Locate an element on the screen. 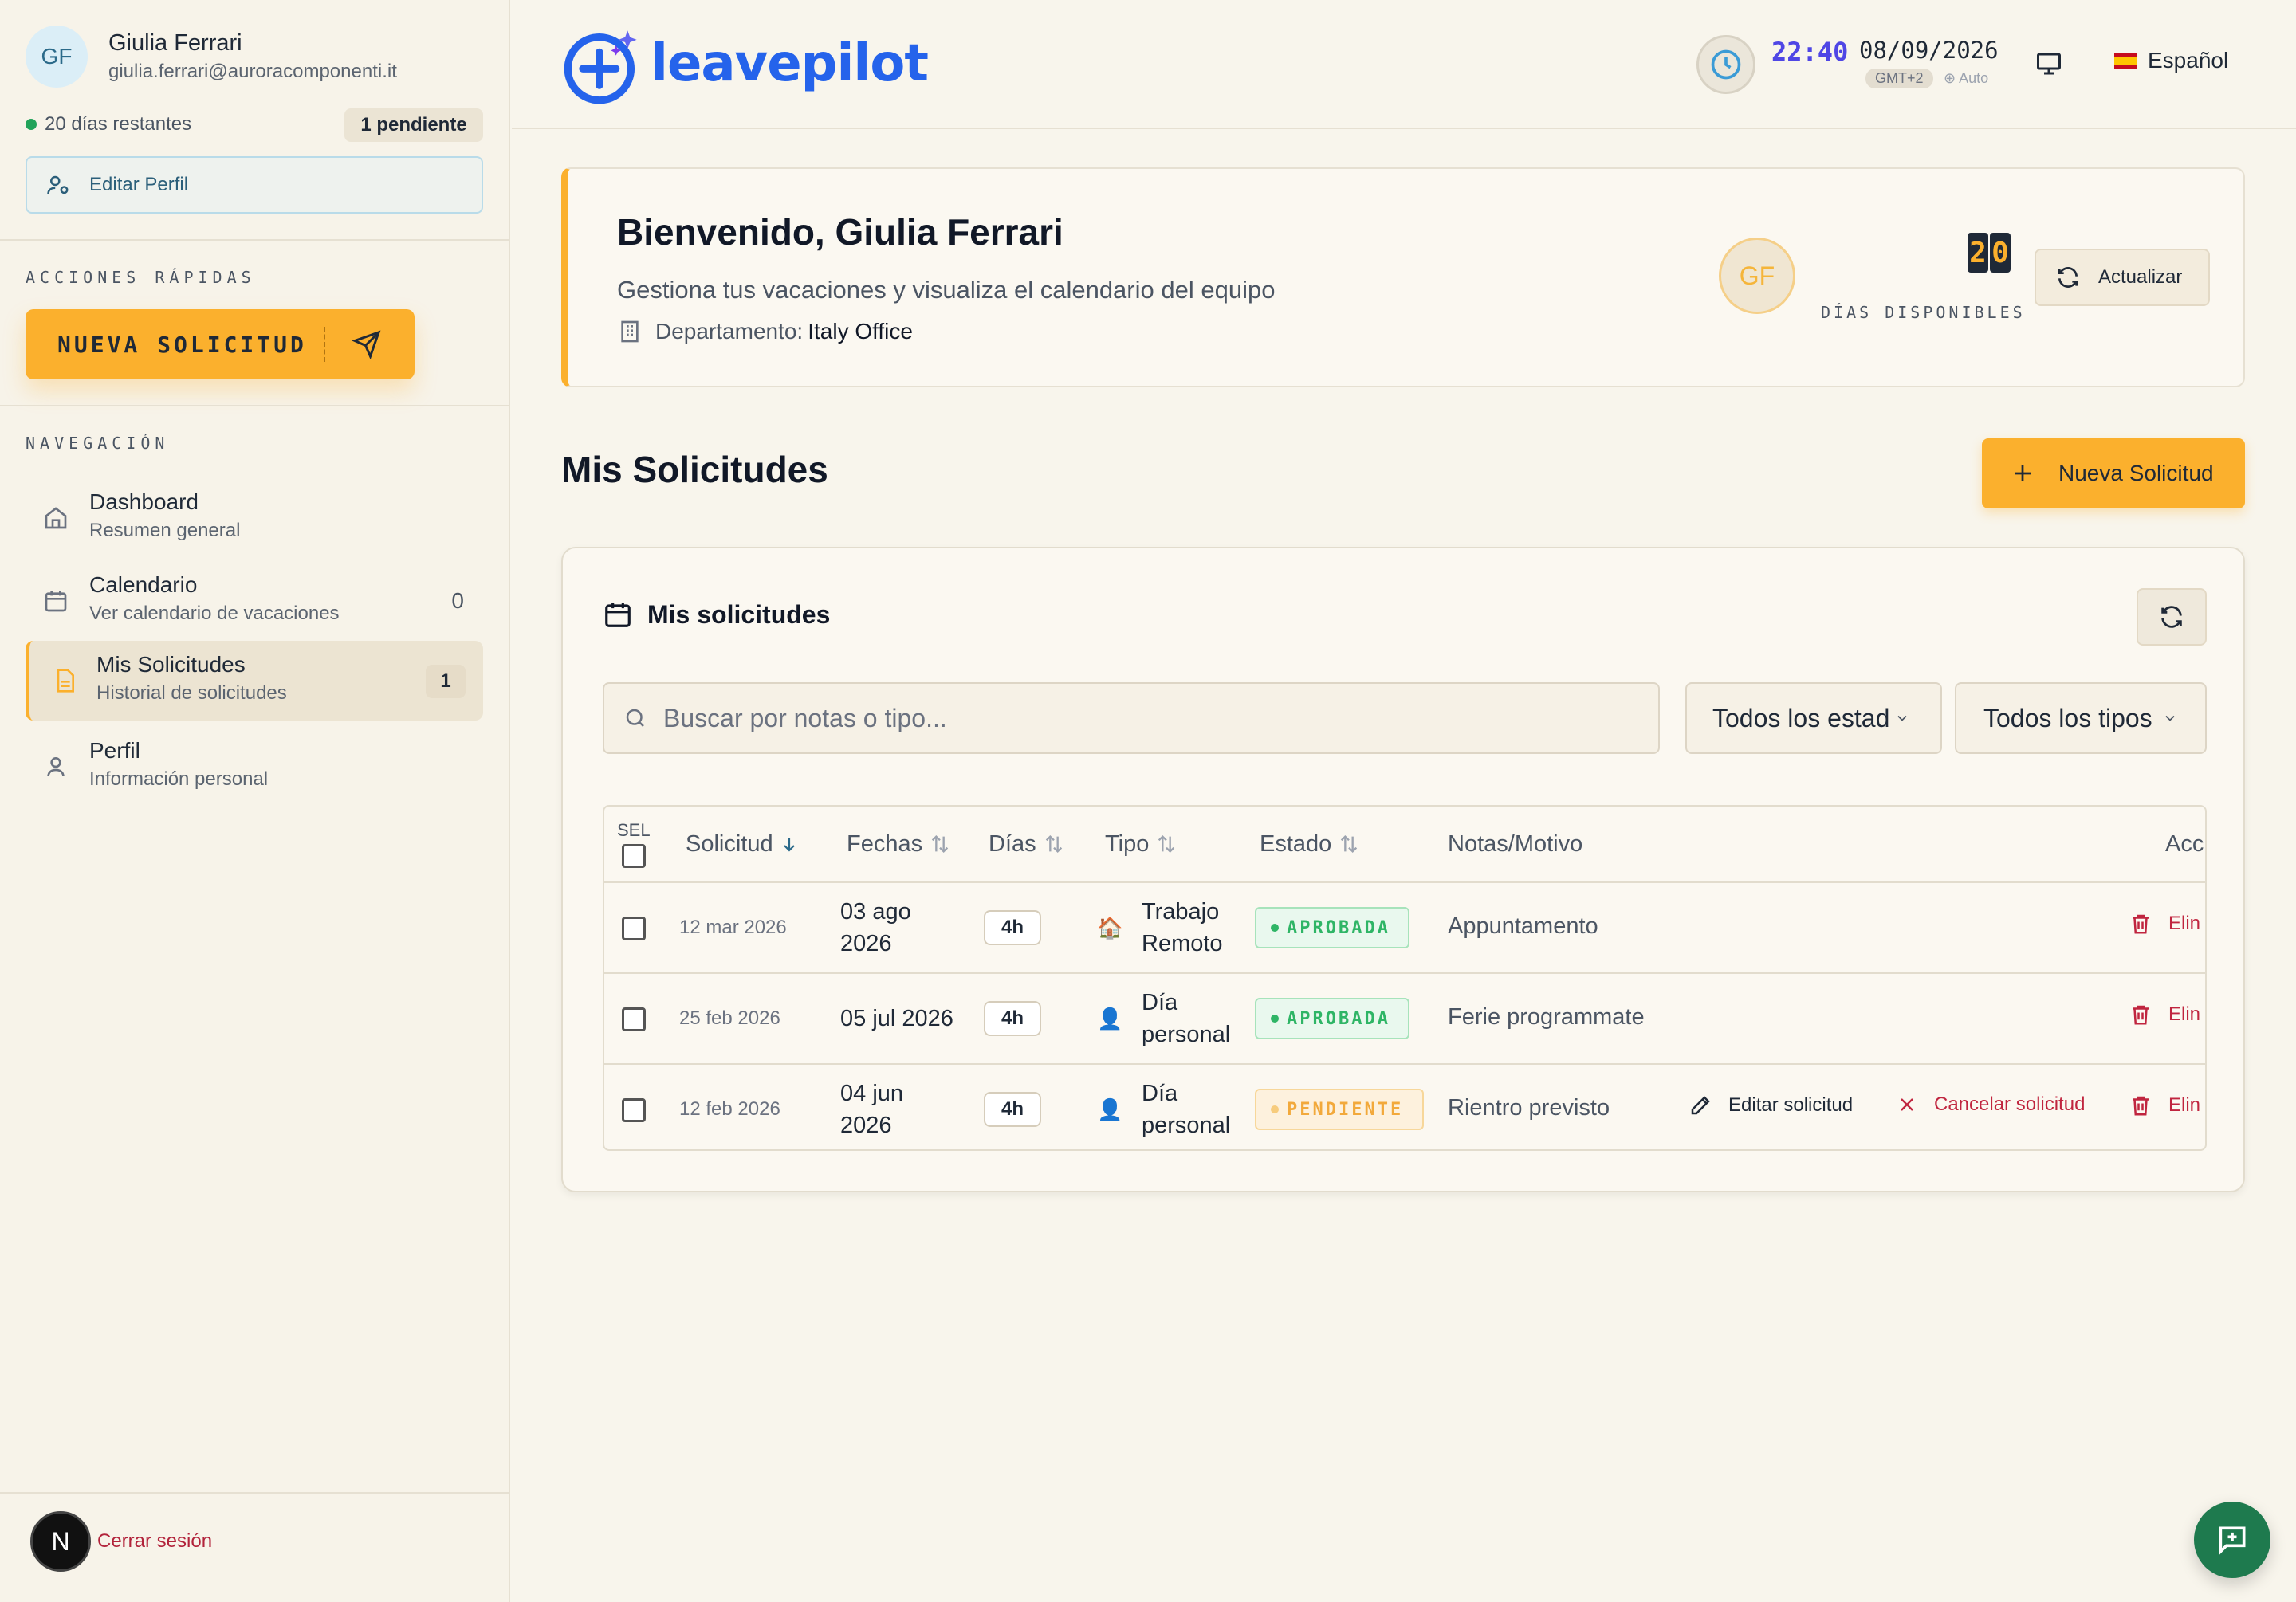 The width and height of the screenshot is (2296, 1602). chat-button is located at coordinates (2232, 1540).